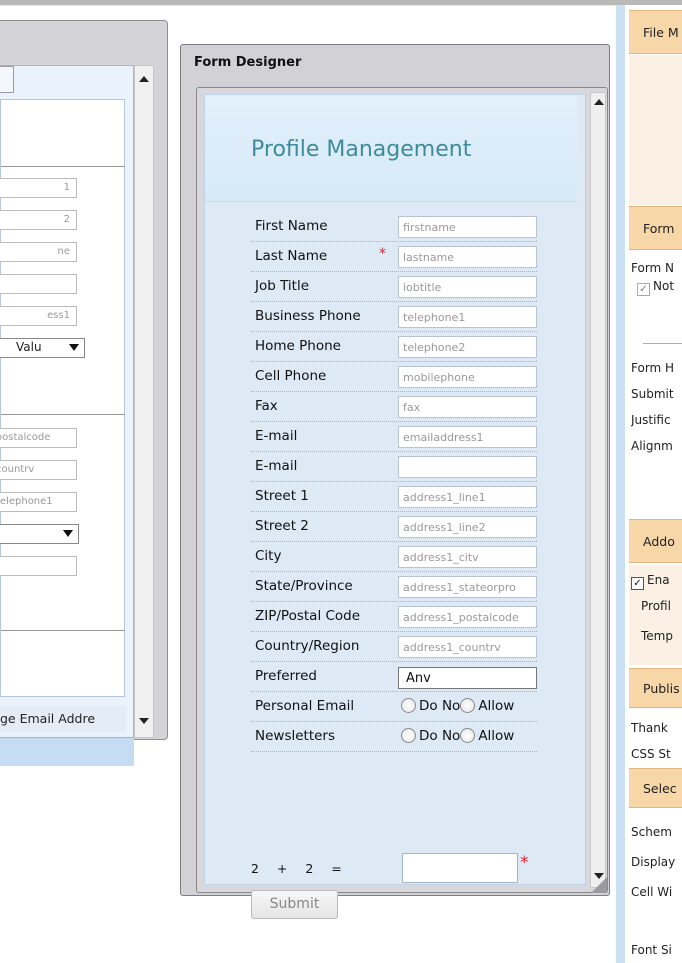 Image resolution: width=682 pixels, height=963 pixels. Describe the element at coordinates (653, 368) in the screenshot. I see `form-h-label: Form H` at that location.